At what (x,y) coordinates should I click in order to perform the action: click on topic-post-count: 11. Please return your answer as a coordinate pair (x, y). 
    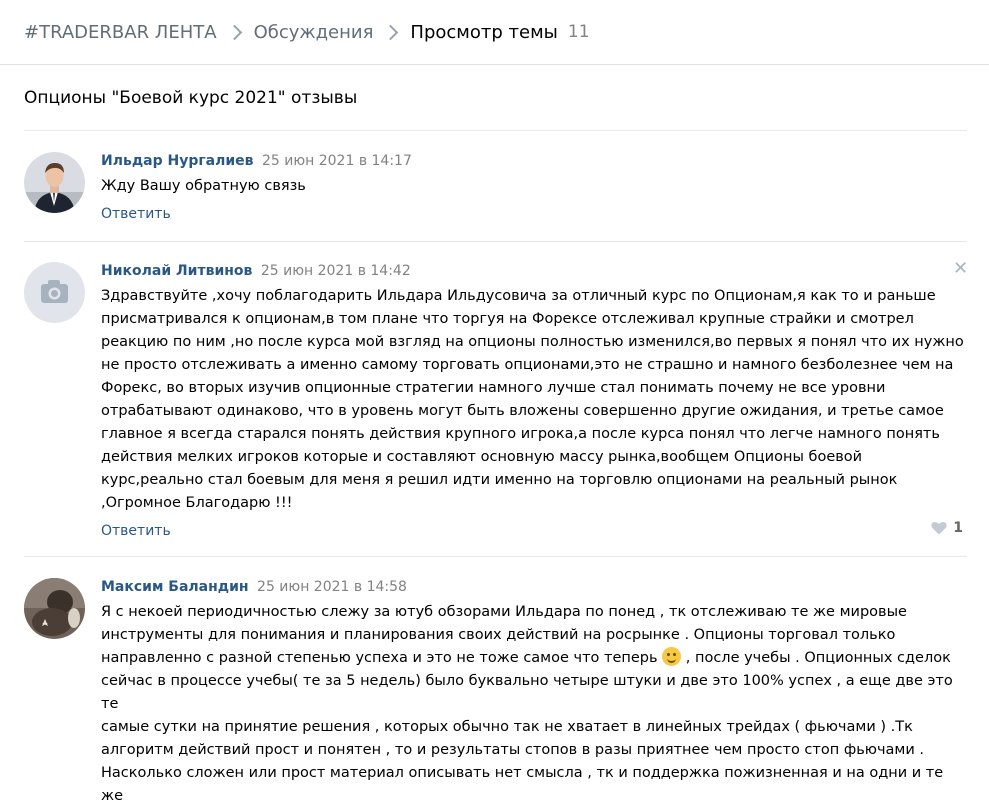
    Looking at the image, I should click on (578, 32).